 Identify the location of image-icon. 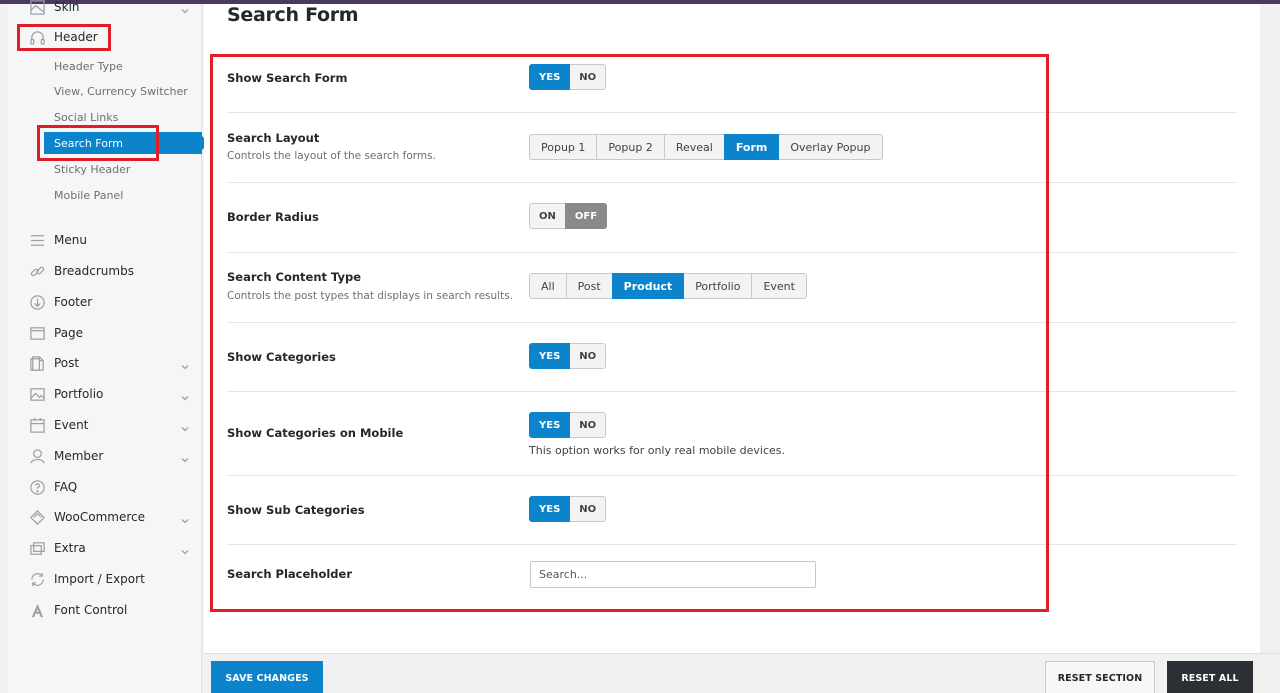
(37, 394).